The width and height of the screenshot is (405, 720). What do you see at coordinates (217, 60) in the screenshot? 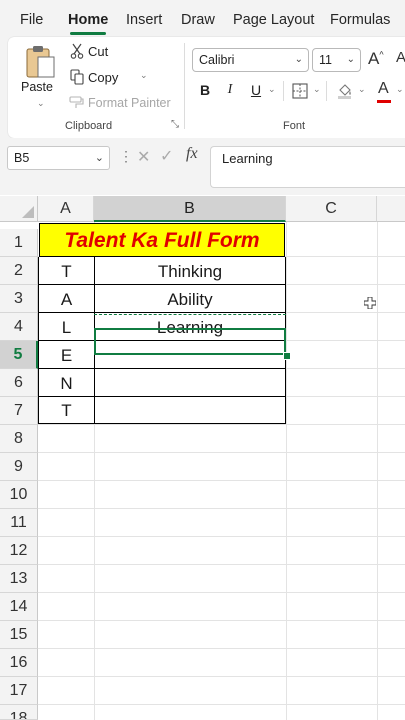
I see `font-family-value: Calibri` at bounding box center [217, 60].